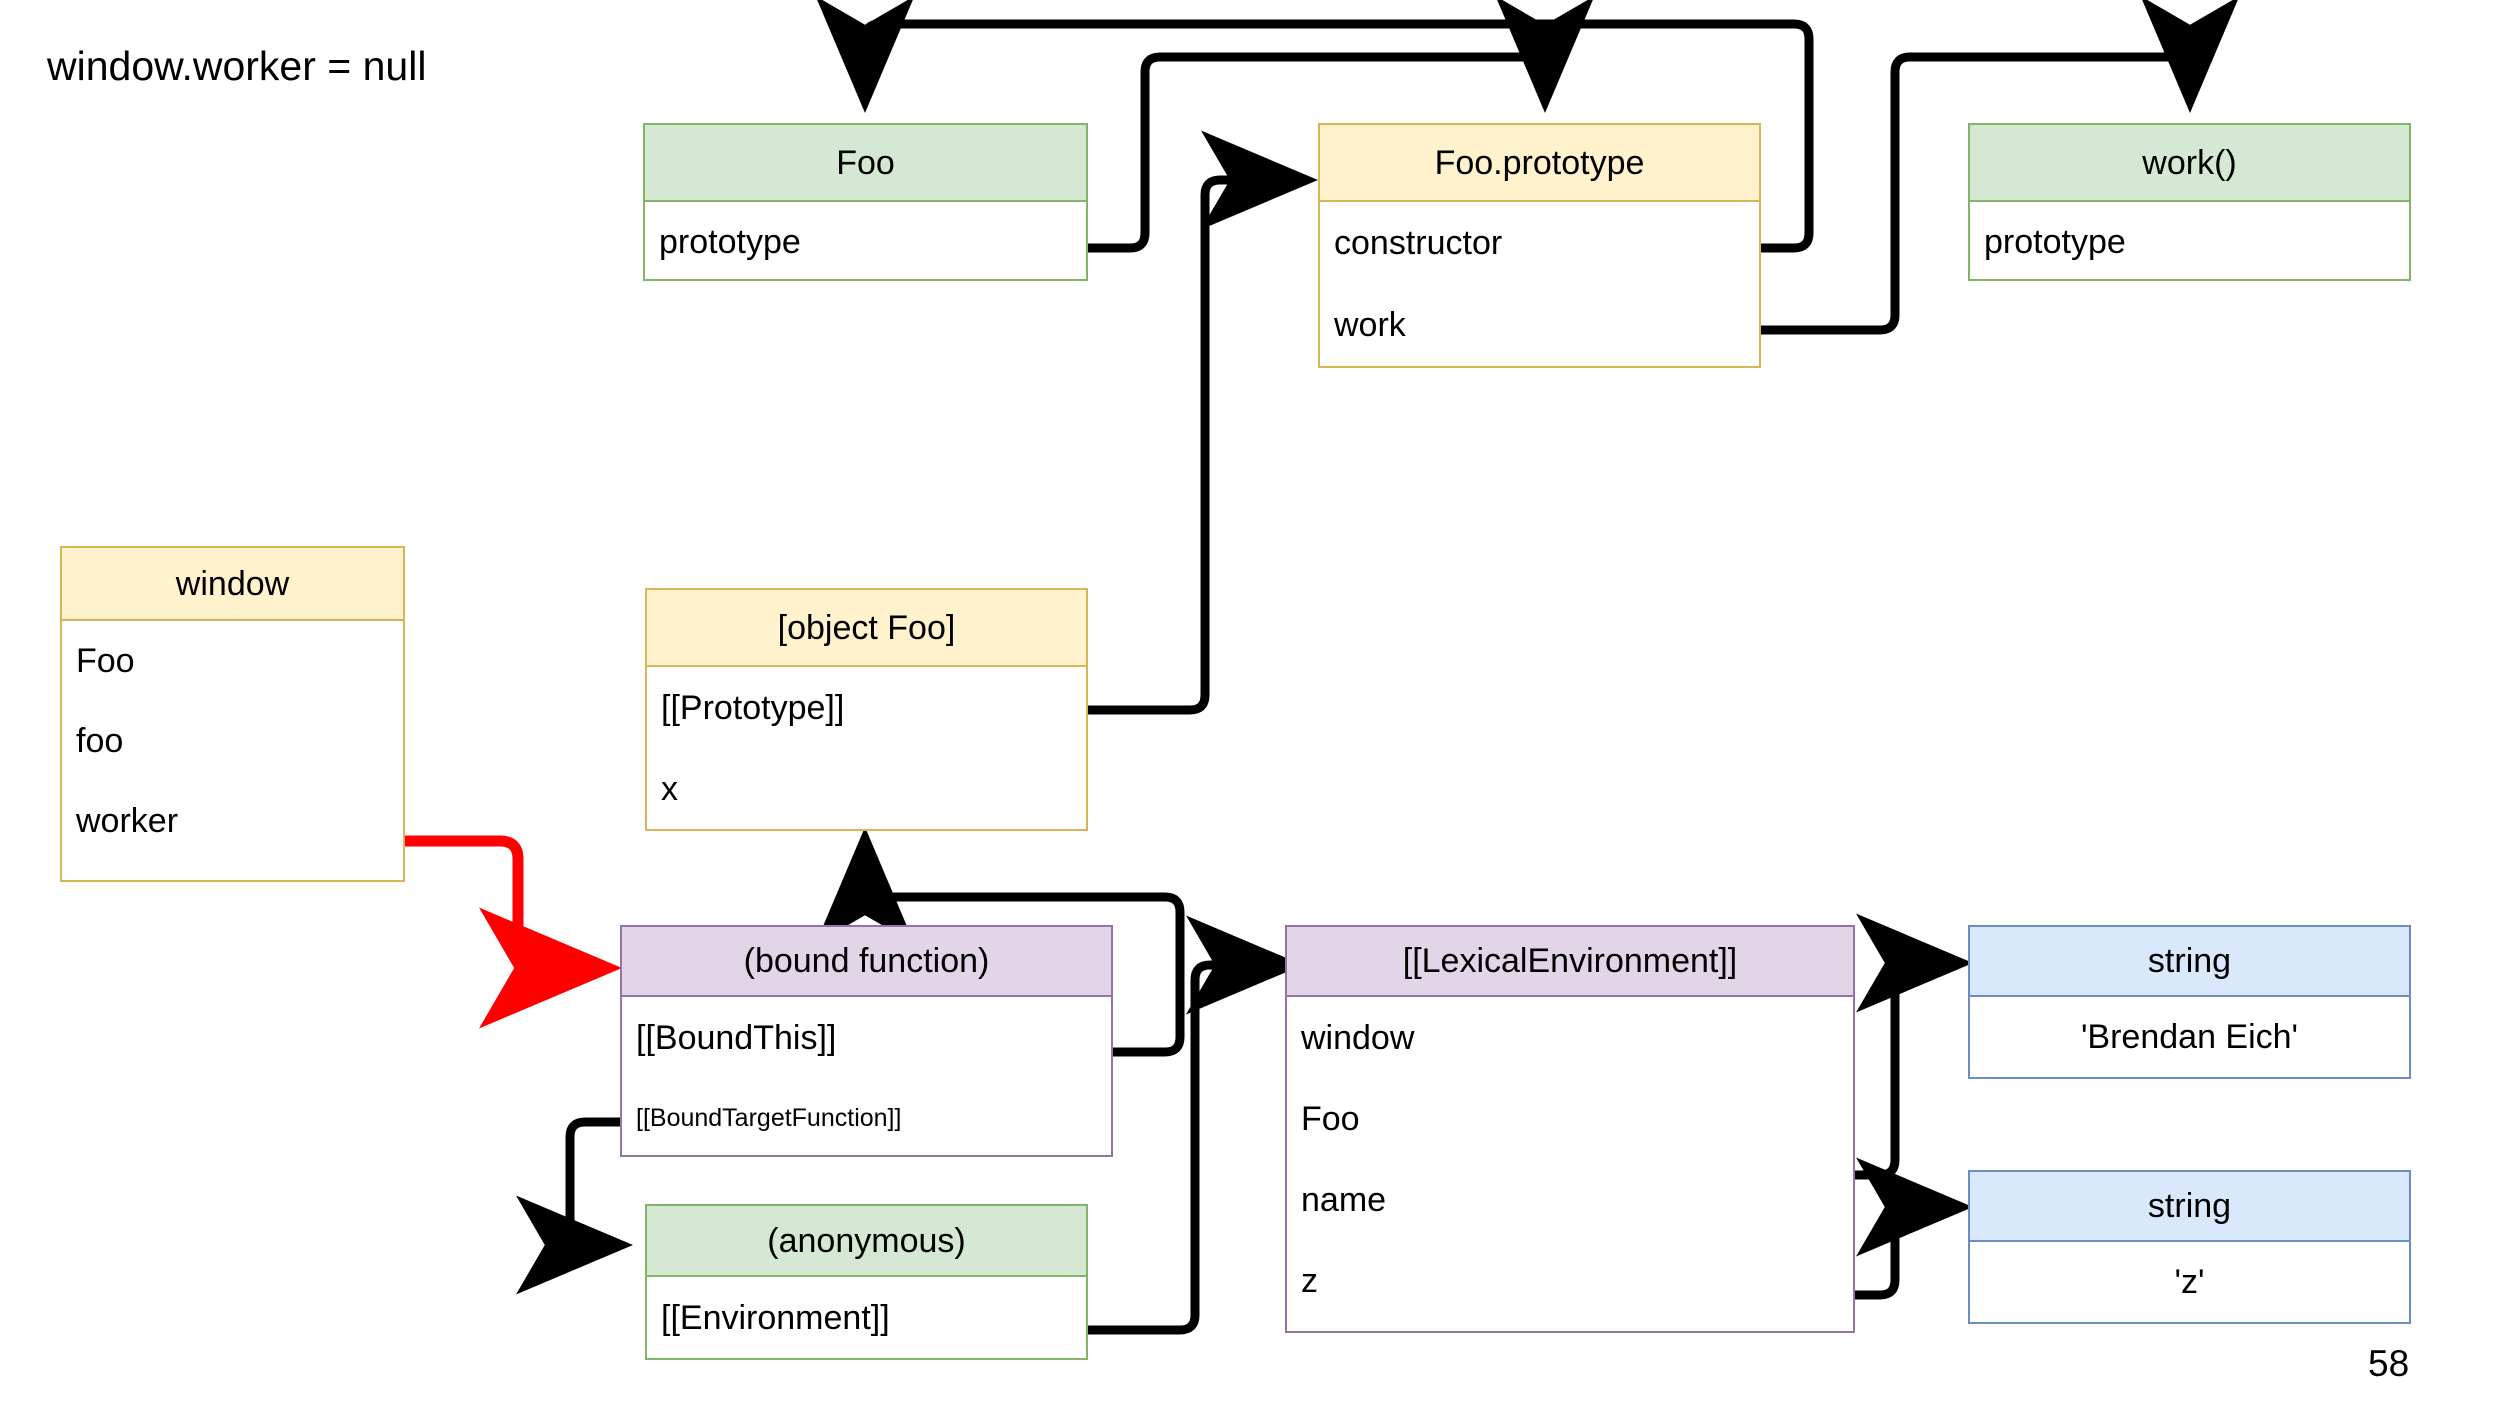 This screenshot has height=1406, width=2500. Describe the element at coordinates (1539, 163) in the screenshot. I see `node-foo-prototype-title: Foo.prototype` at that location.